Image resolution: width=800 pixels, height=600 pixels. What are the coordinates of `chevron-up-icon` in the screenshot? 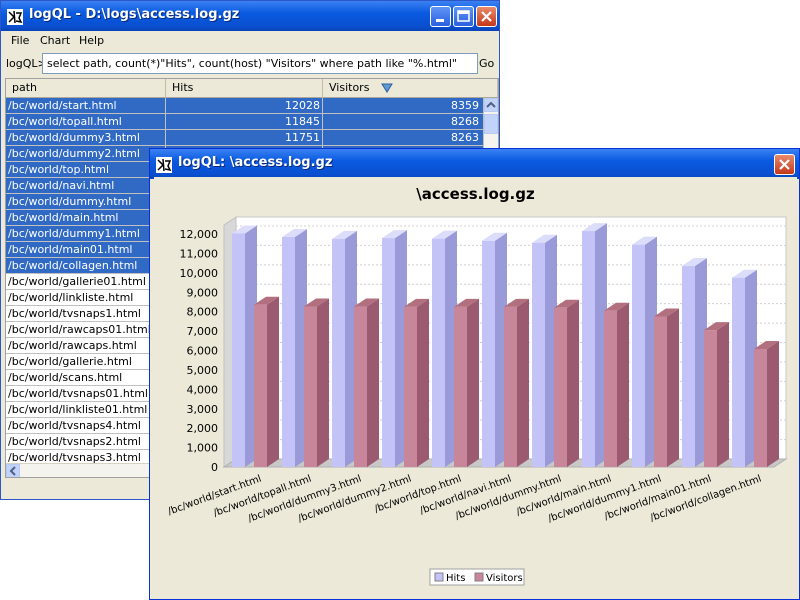 It's located at (491, 104).